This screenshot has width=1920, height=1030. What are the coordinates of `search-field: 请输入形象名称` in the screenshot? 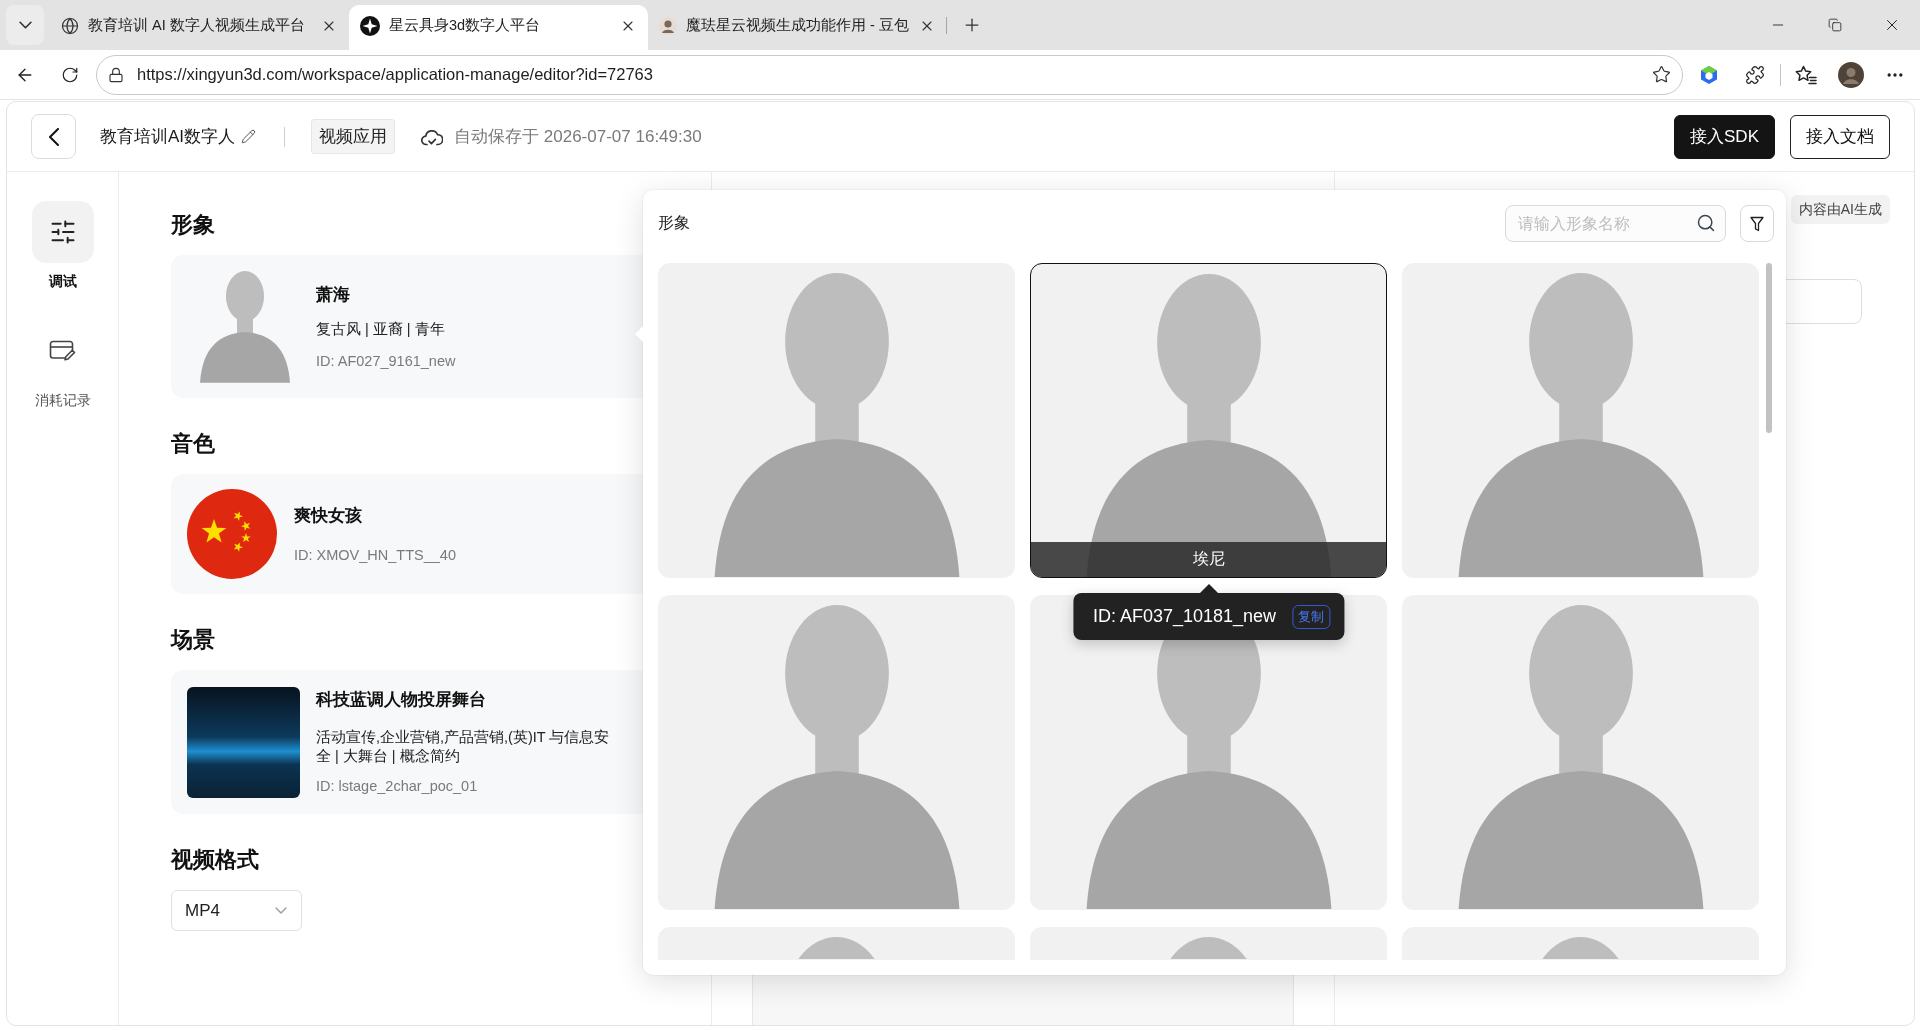 It's located at (1615, 223).